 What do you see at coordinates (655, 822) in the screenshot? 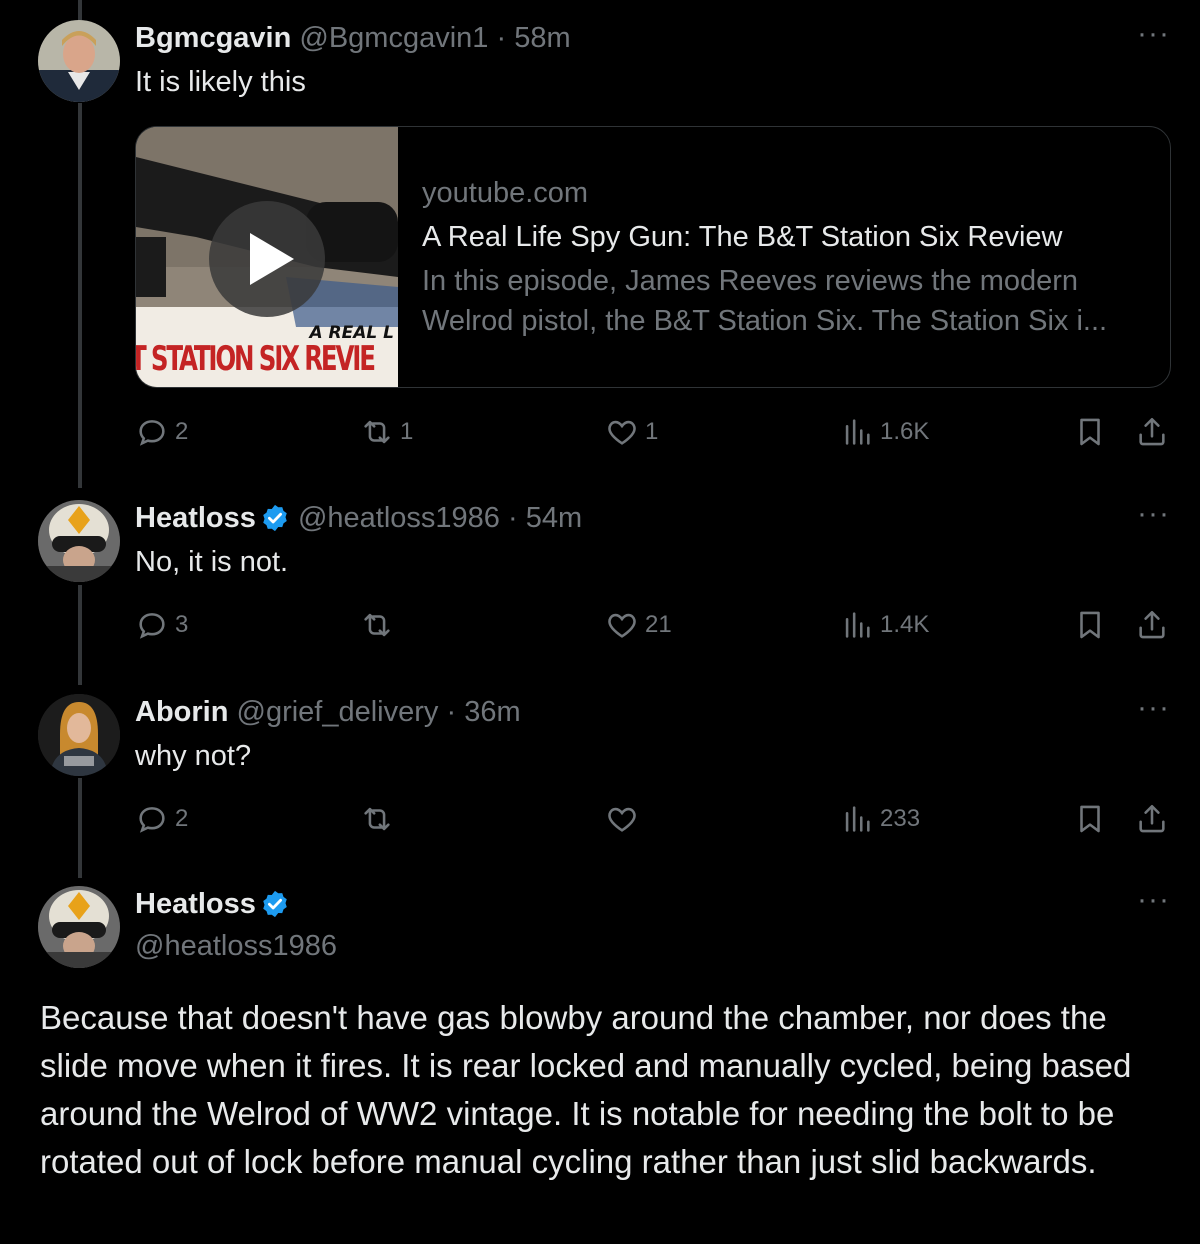
I see `action-bar: 2 233` at bounding box center [655, 822].